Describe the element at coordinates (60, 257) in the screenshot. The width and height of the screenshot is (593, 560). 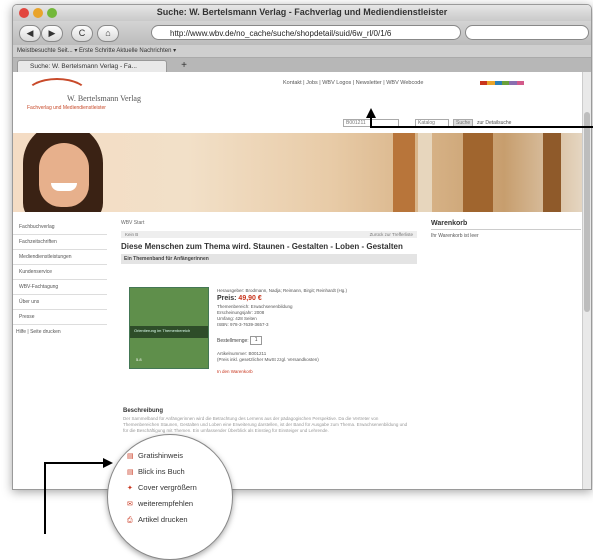
I see `sidebar-item: Mediendienstleistungen` at that location.